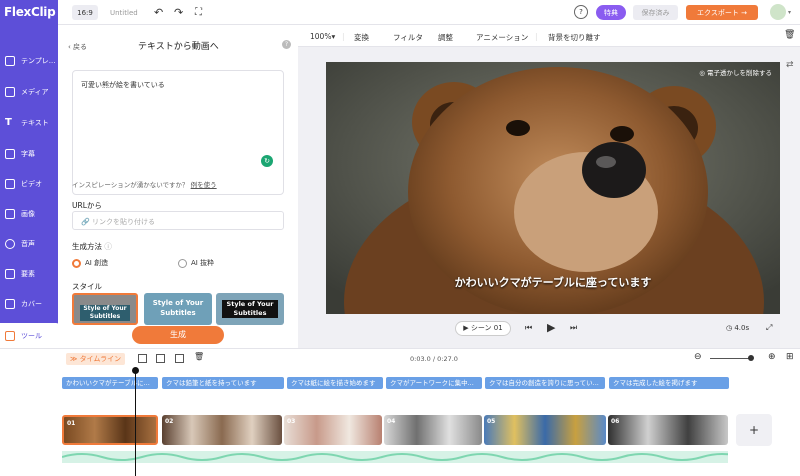 Image resolution: width=800 pixels, height=476 pixels. I want to click on zoom-in-icon: ⊕, so click(772, 357).